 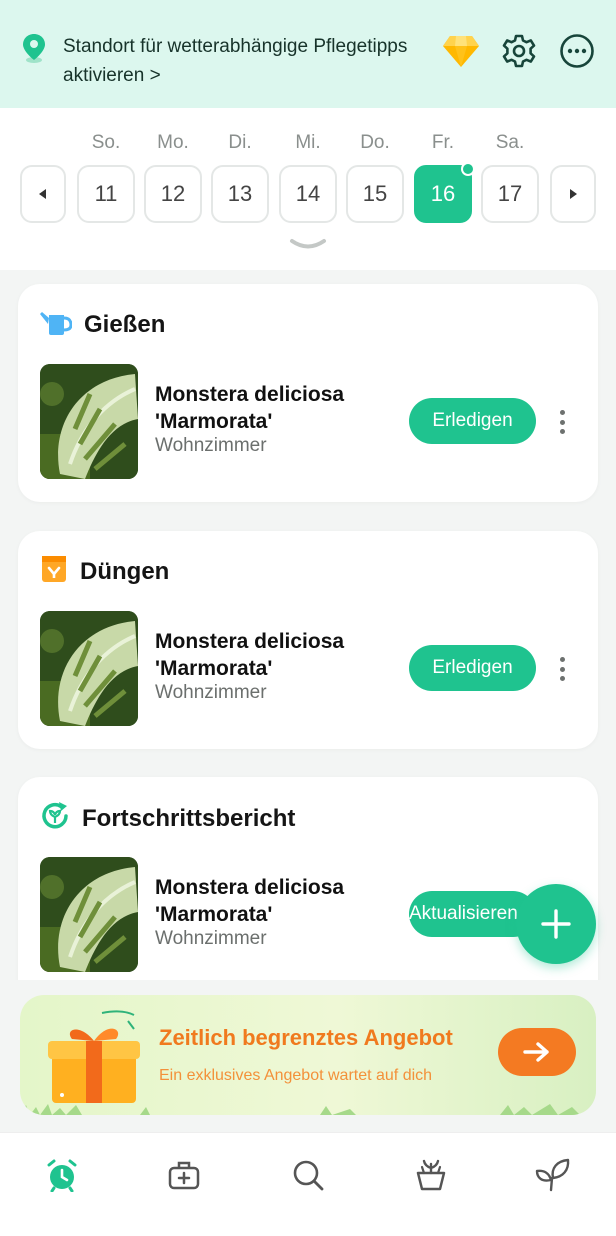 I want to click on next-week-button, so click(x=573, y=194).